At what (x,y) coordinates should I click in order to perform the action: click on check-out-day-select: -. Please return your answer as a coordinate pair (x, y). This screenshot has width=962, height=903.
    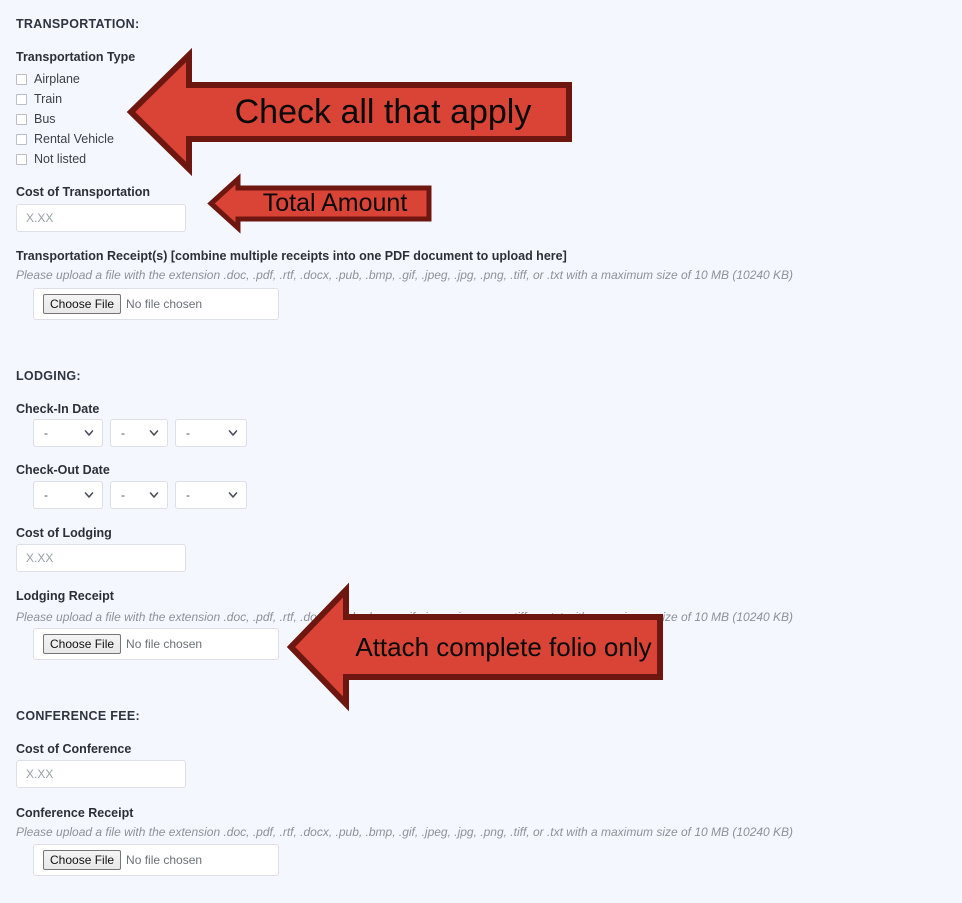
    Looking at the image, I should click on (139, 495).